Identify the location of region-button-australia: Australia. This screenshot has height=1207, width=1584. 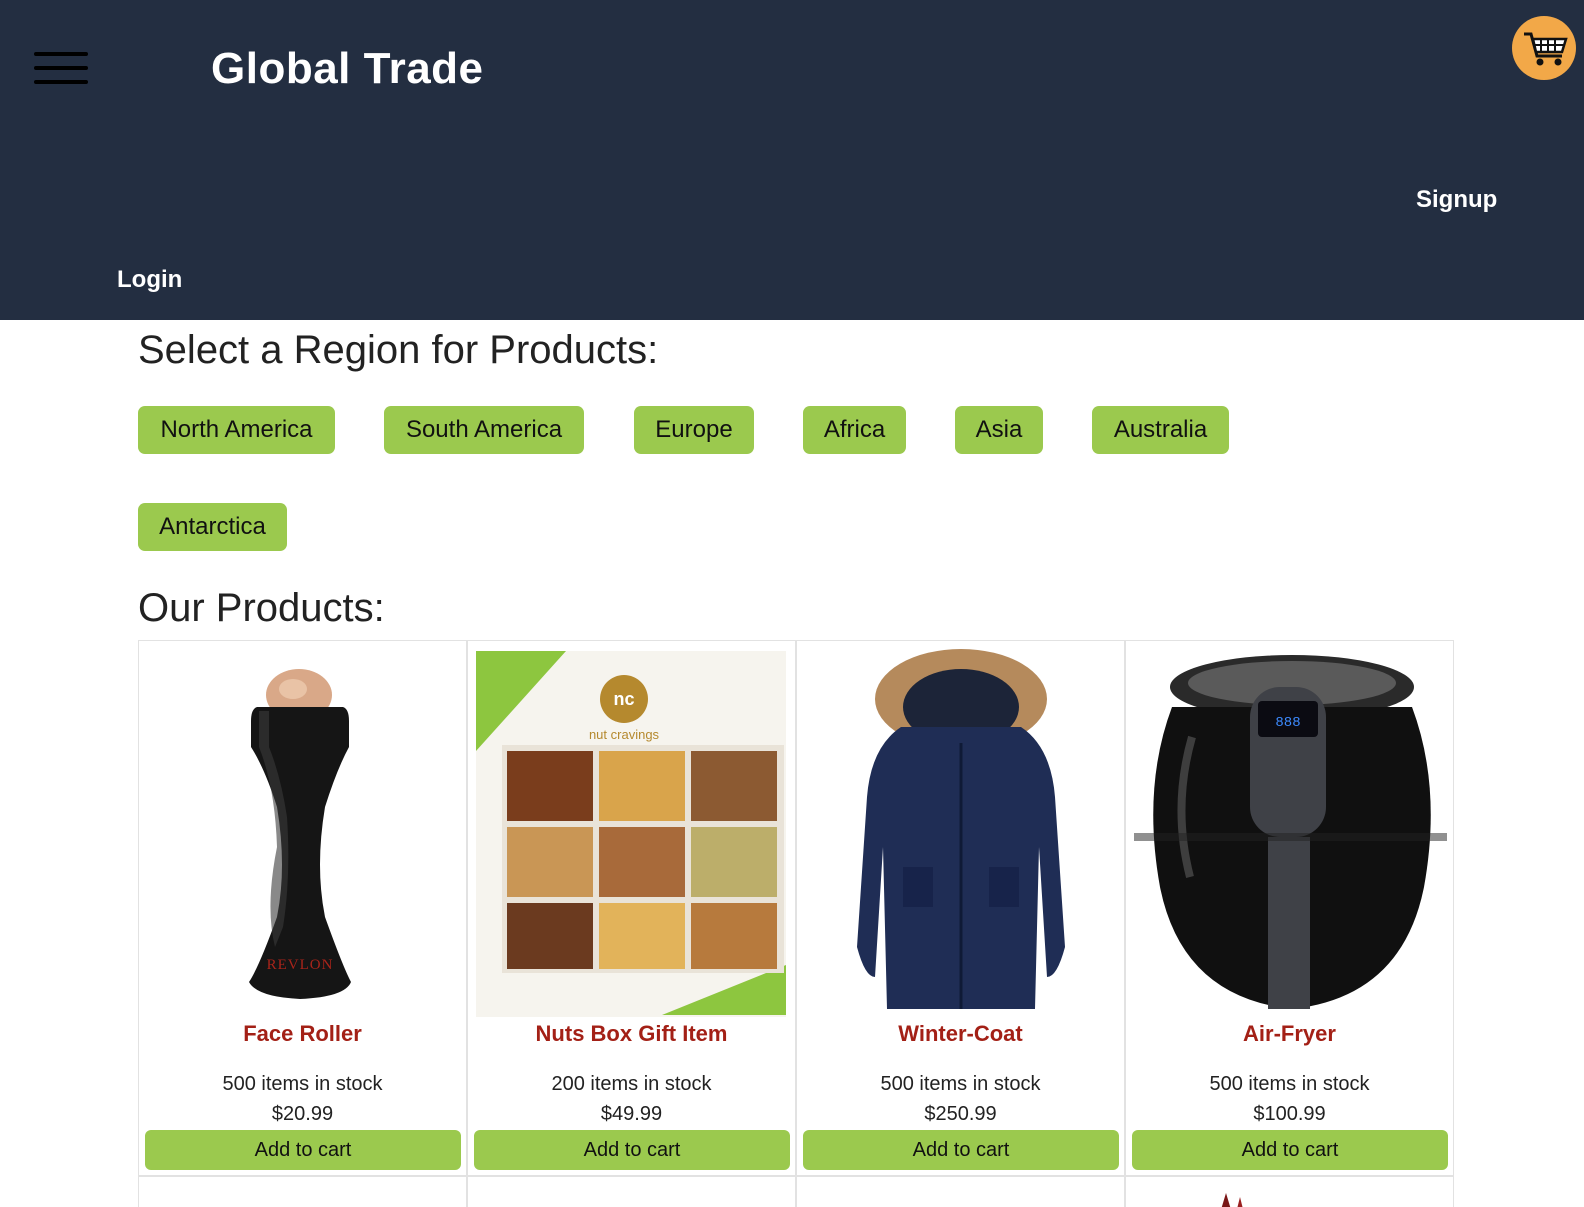
(1160, 430).